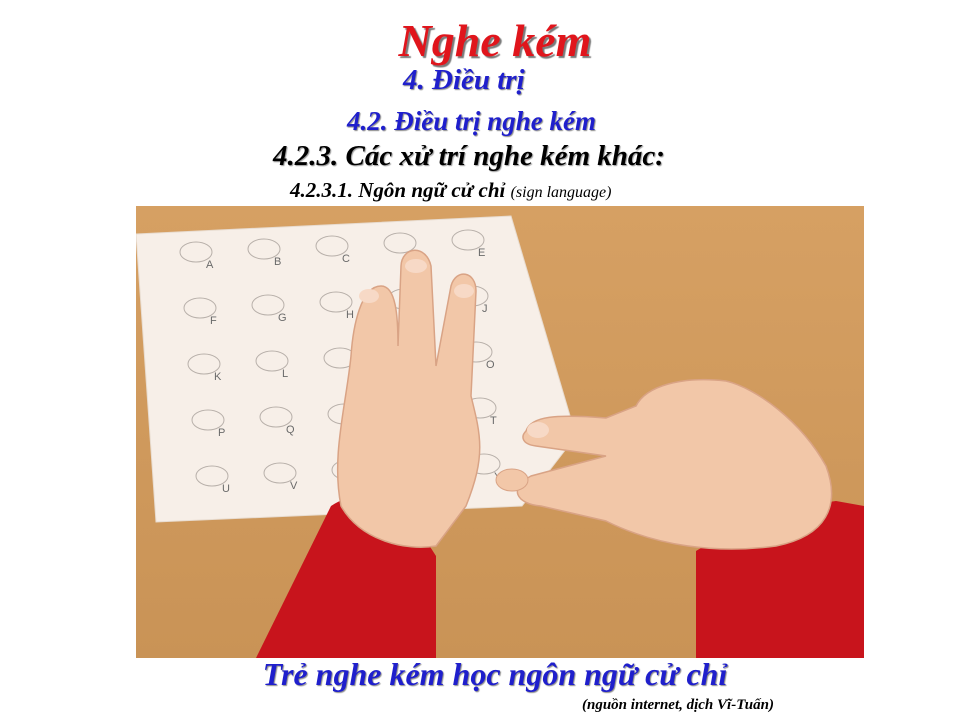 The width and height of the screenshot is (960, 720). I want to click on alphabet-letter: B, so click(277, 262).